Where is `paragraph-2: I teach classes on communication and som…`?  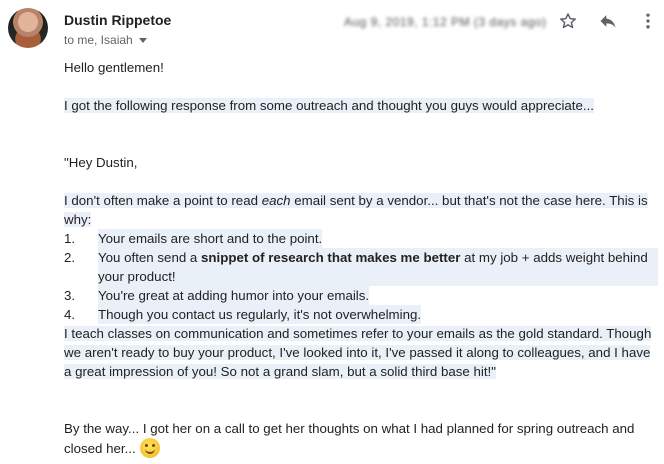 paragraph-2: I teach classes on communication and som… is located at coordinates (361, 352).